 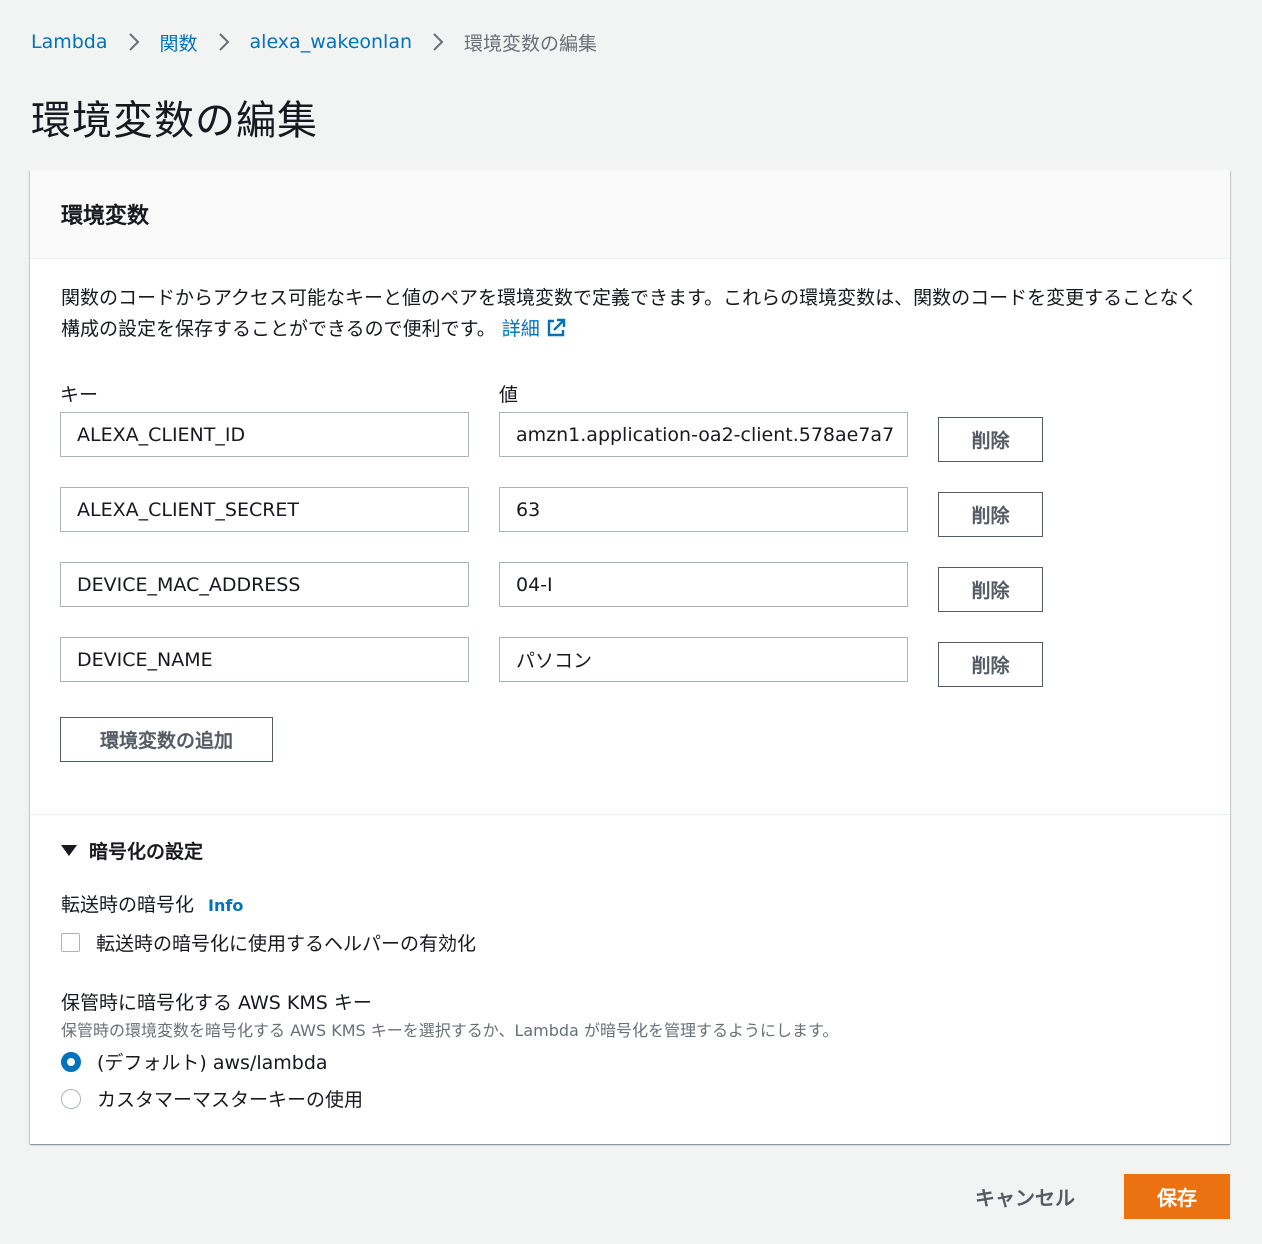 What do you see at coordinates (630, 214) in the screenshot?
I see `panel-header: 環境変数` at bounding box center [630, 214].